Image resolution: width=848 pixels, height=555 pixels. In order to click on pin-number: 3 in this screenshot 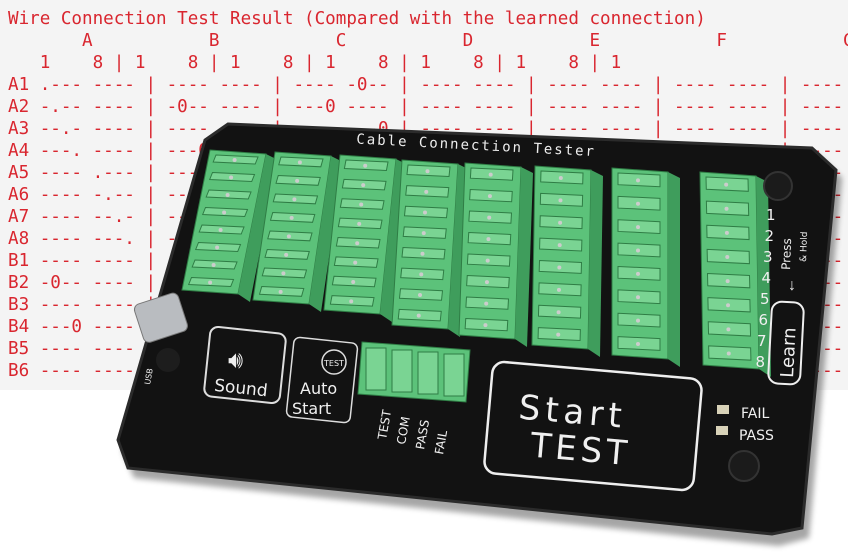, I will do `click(768, 257)`.